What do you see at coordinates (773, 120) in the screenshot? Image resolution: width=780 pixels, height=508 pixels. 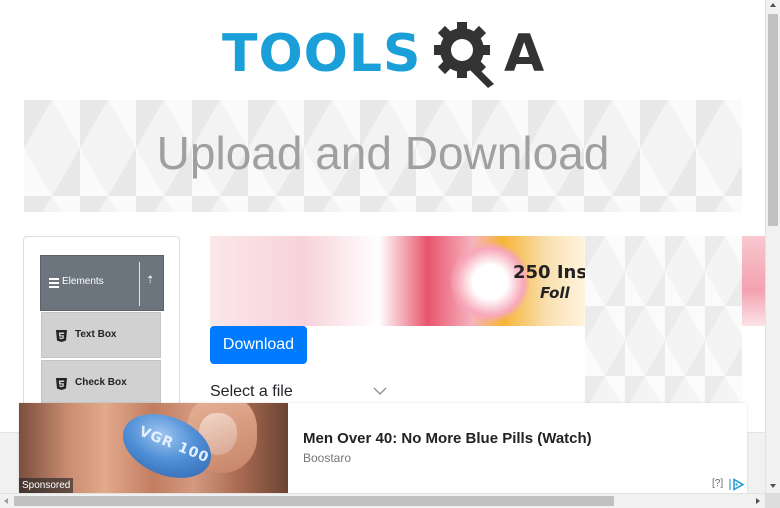 I see `vertical-scroll-thumb` at bounding box center [773, 120].